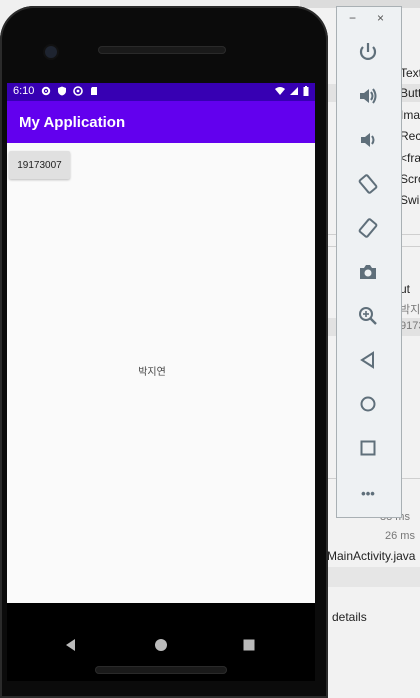 This screenshot has width=420, height=698. I want to click on file-name: MainActivity.java, so click(371, 556).